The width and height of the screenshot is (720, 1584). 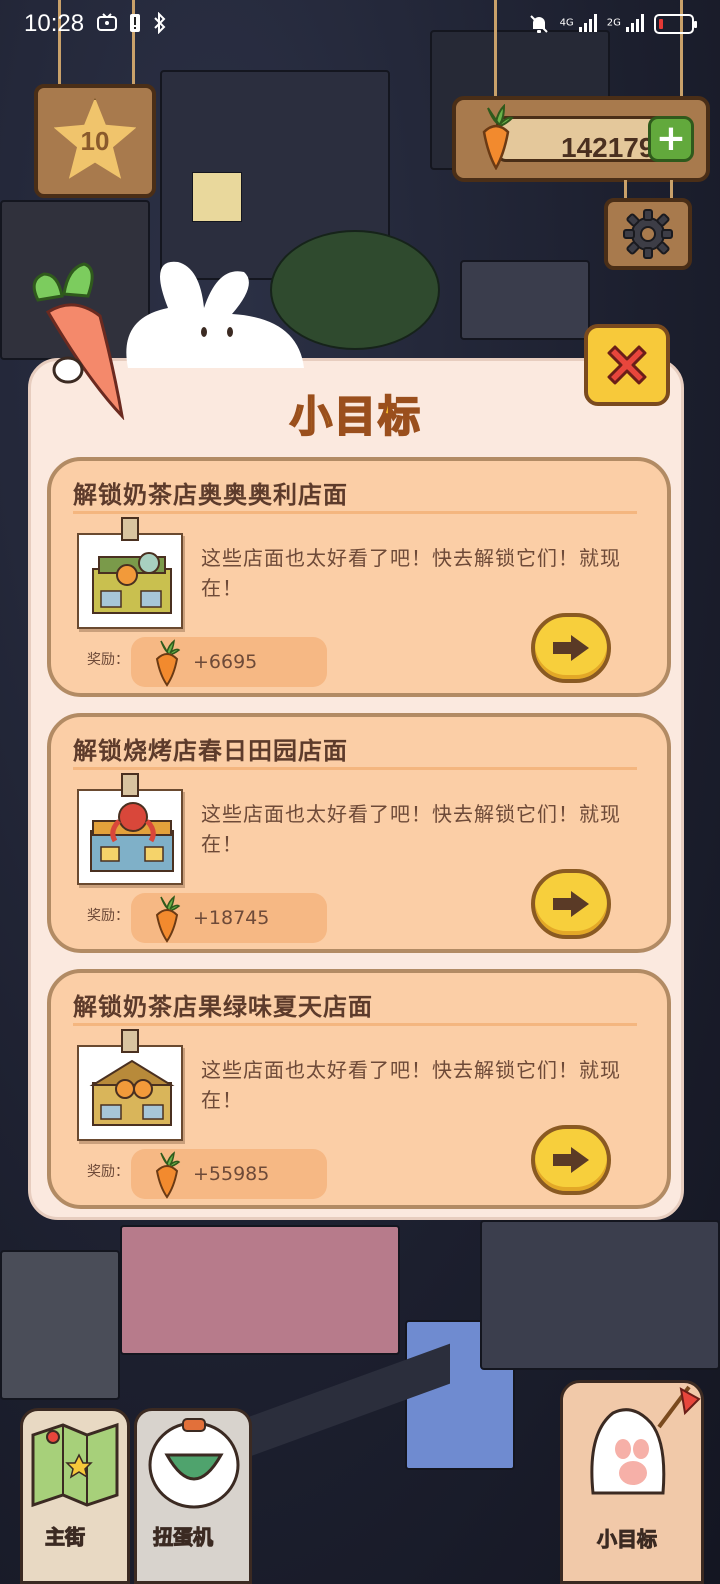 What do you see at coordinates (215, 314) in the screenshot?
I see `bunny-icon` at bounding box center [215, 314].